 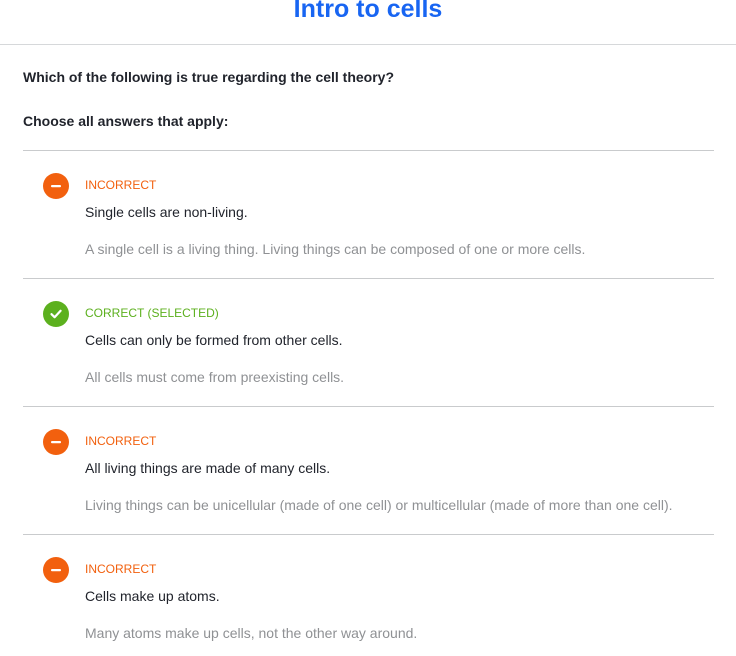 I want to click on page-title: Intro to cells, so click(x=368, y=11).